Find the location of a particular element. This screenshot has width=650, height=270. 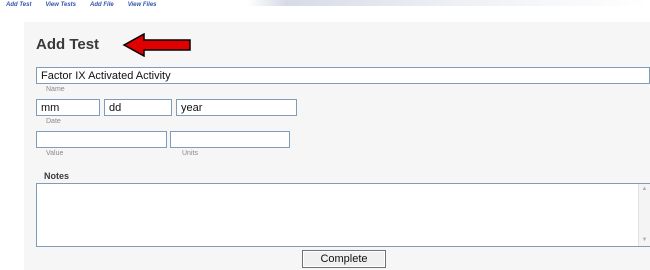

scroll-up-icon: ▲ is located at coordinates (644, 189).